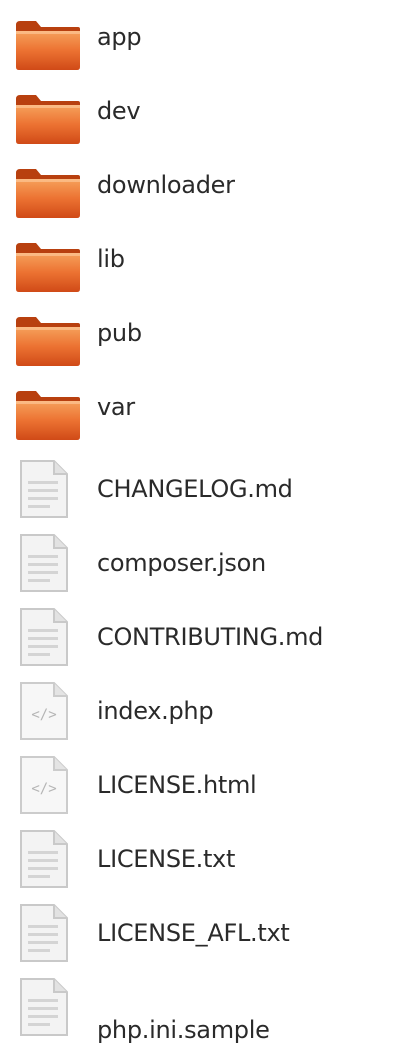 The width and height of the screenshot is (397, 1057). I want to click on list-item-contributing: CONTRIBUTING.md, so click(198, 638).